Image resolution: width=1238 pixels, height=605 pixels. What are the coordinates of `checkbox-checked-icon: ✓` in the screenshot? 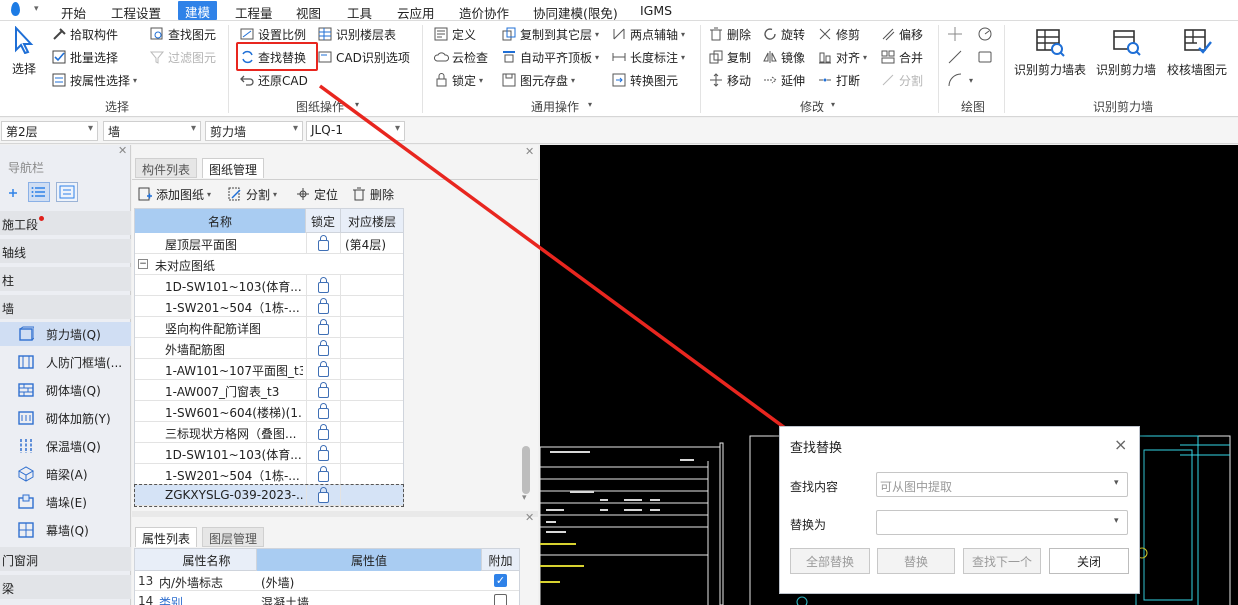 It's located at (500, 580).